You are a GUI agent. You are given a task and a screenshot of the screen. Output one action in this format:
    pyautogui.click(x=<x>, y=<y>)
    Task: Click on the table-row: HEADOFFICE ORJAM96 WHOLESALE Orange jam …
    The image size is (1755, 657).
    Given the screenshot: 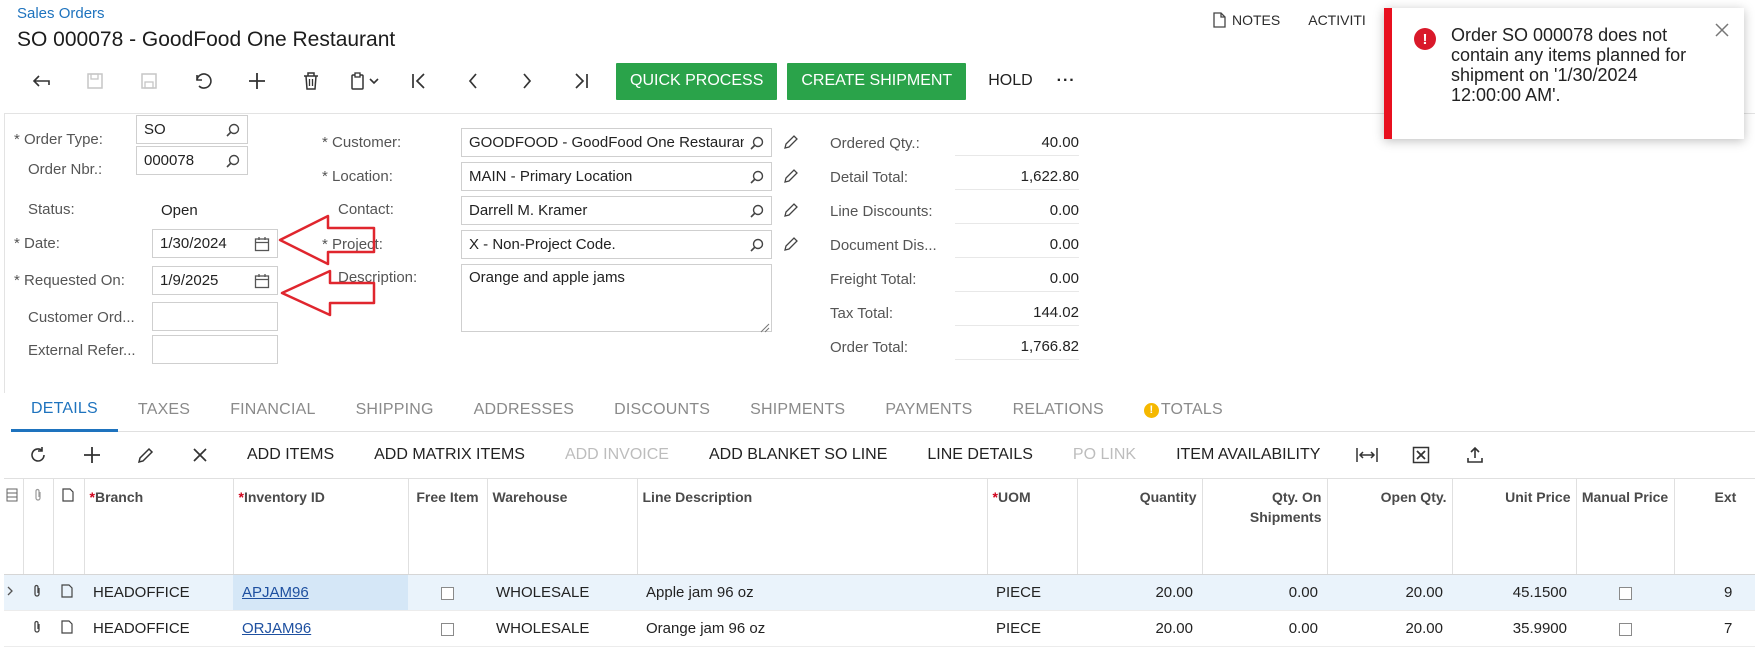 What is the action you would take?
    pyautogui.click(x=879, y=628)
    